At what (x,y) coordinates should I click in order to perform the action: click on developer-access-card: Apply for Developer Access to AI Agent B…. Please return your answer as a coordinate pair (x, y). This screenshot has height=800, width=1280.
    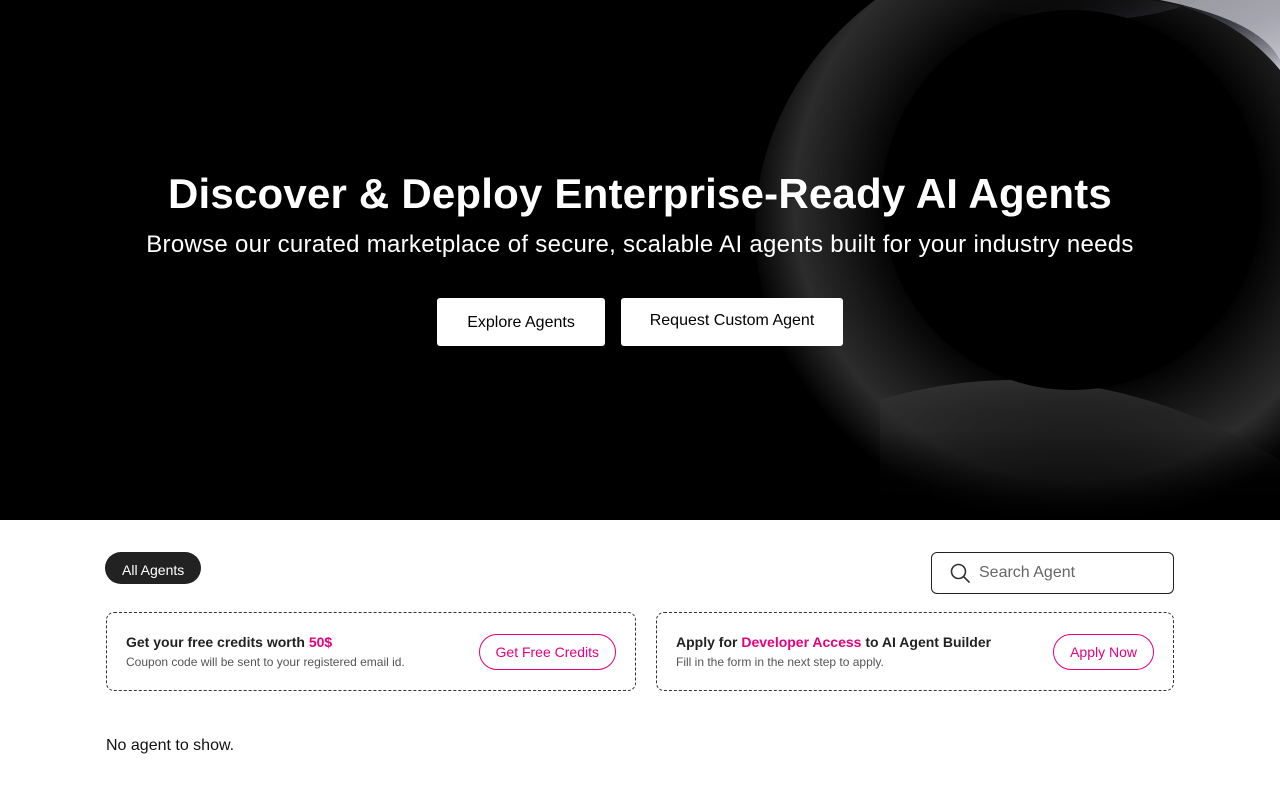
    Looking at the image, I should click on (915, 651).